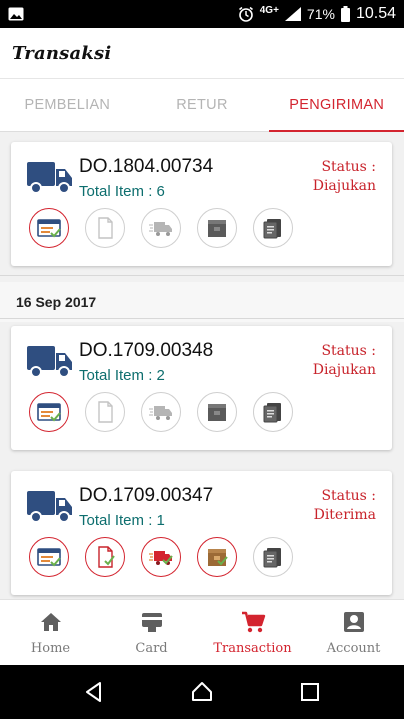 The height and width of the screenshot is (719, 404). What do you see at coordinates (202, 14) in the screenshot?
I see `status-bar: 4G+ 71% 10.54` at bounding box center [202, 14].